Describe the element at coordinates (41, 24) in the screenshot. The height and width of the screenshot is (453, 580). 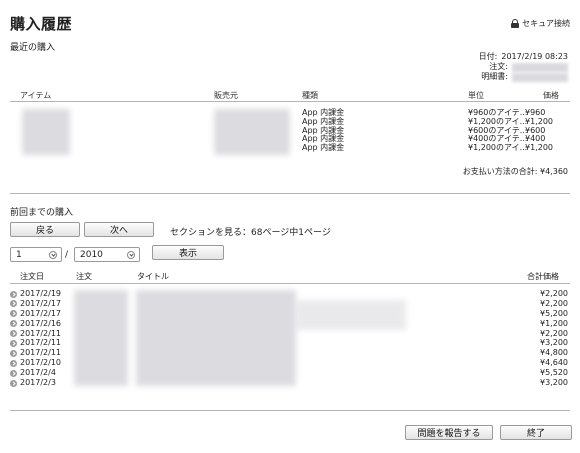
I see `page-title: 購入履歴` at that location.